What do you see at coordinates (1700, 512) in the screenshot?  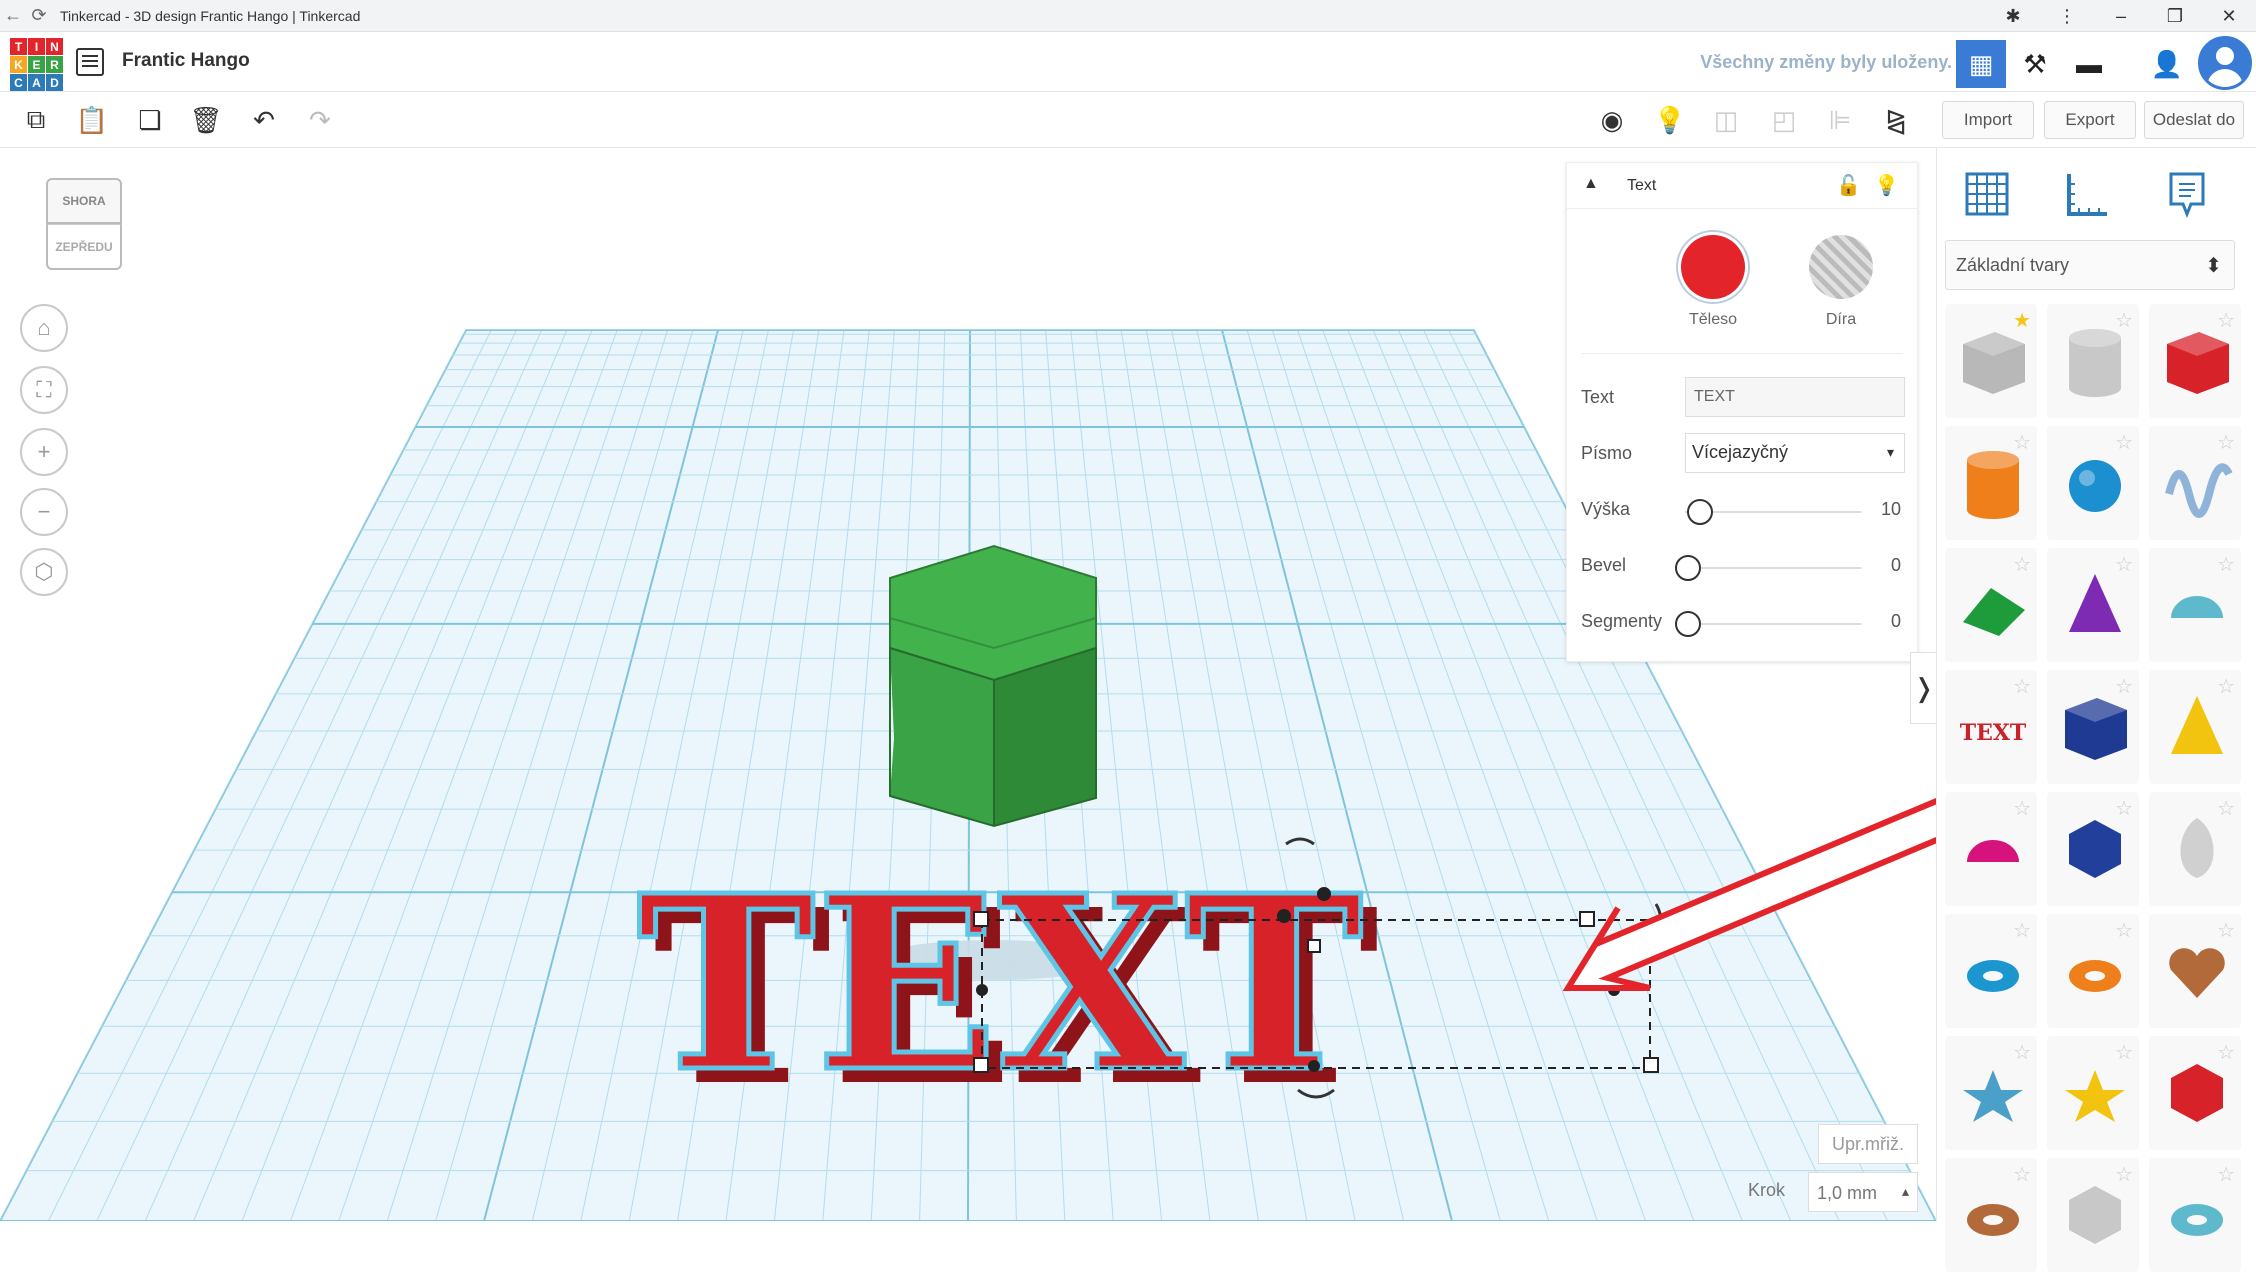 I see `height-slider-thumb` at bounding box center [1700, 512].